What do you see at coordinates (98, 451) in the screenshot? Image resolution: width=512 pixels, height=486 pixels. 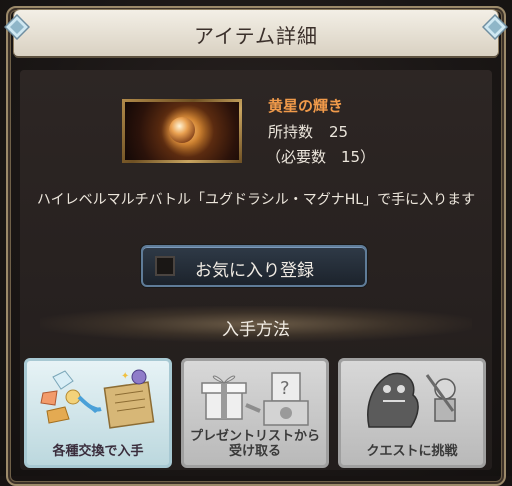 I see `exchange-method-label: 各種交換で入手` at bounding box center [98, 451].